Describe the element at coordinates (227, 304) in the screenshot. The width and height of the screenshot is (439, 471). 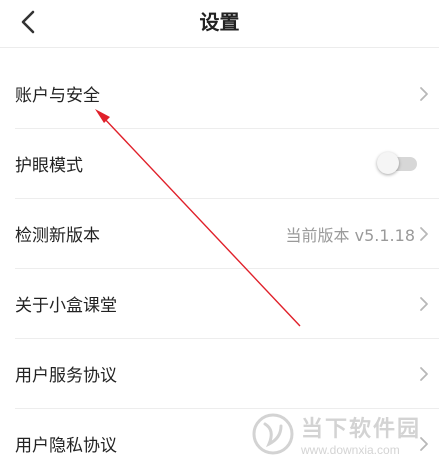
I see `settings-item-about: 关于小盒课堂` at that location.